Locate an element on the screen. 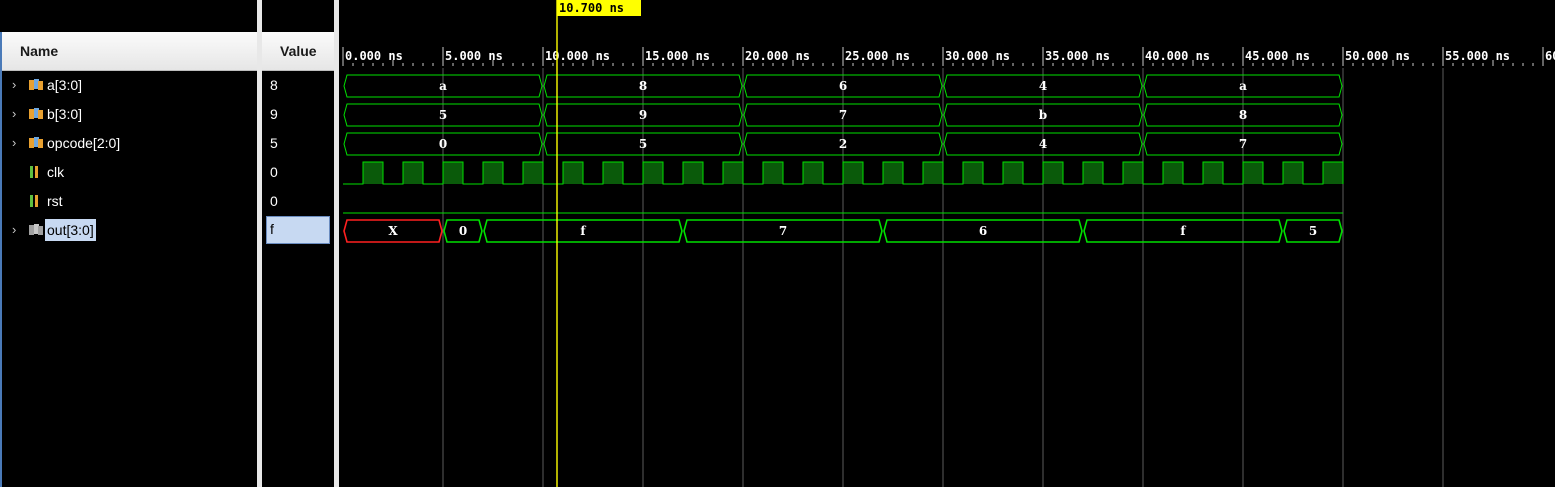  ruler-label: 30.000 ns is located at coordinates (977, 56).